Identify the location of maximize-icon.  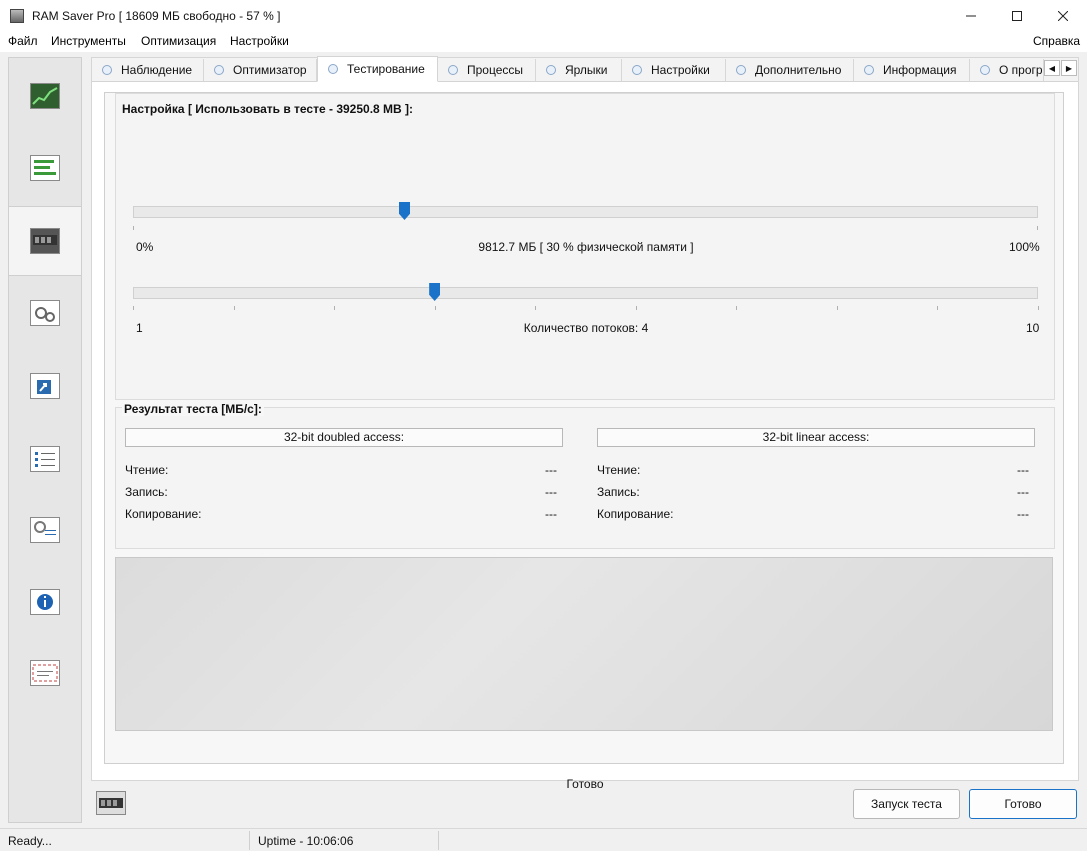
(1017, 15).